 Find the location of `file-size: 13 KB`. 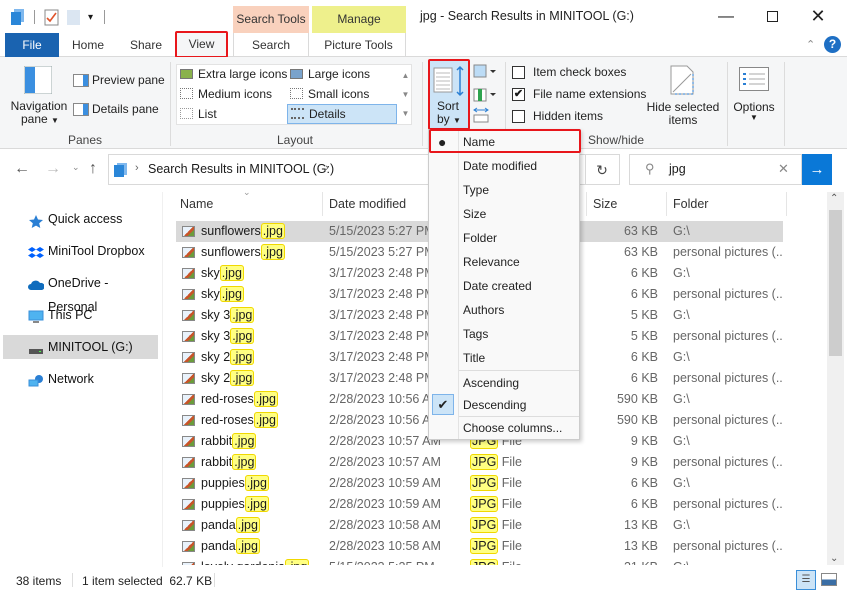

file-size: 13 KB is located at coordinates (640, 525).